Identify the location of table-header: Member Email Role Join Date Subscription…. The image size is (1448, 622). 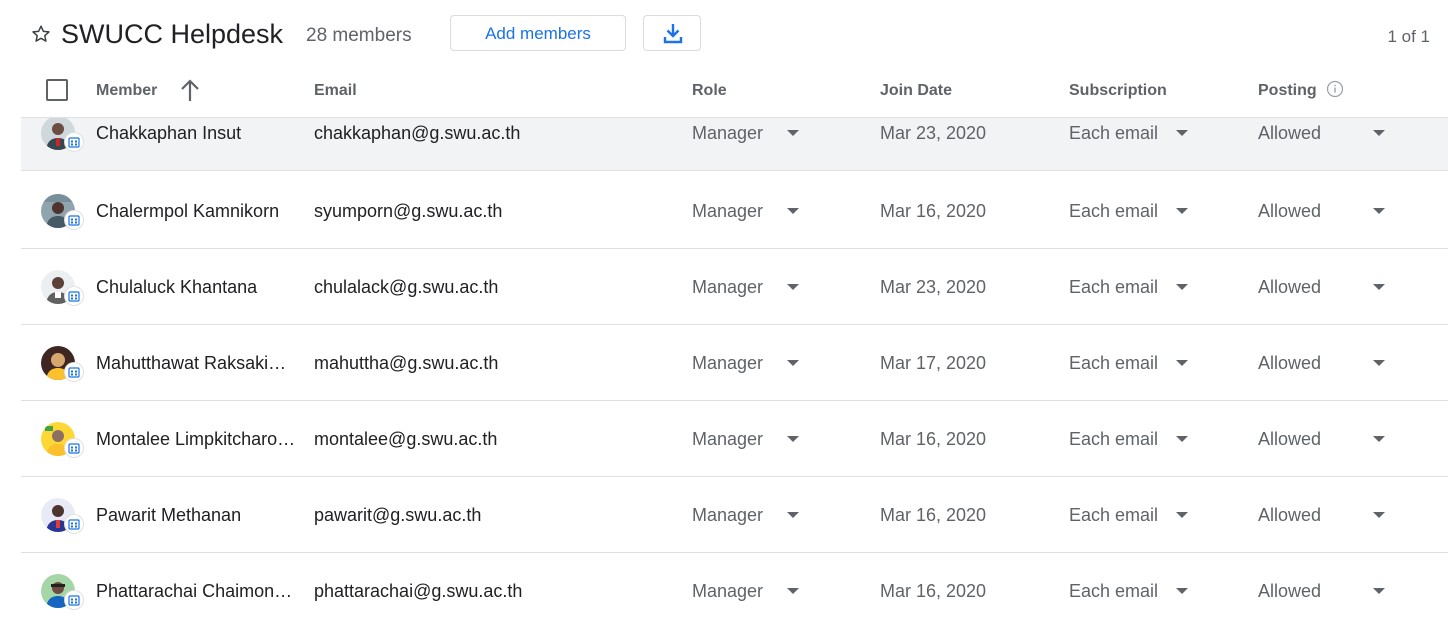
(734, 94).